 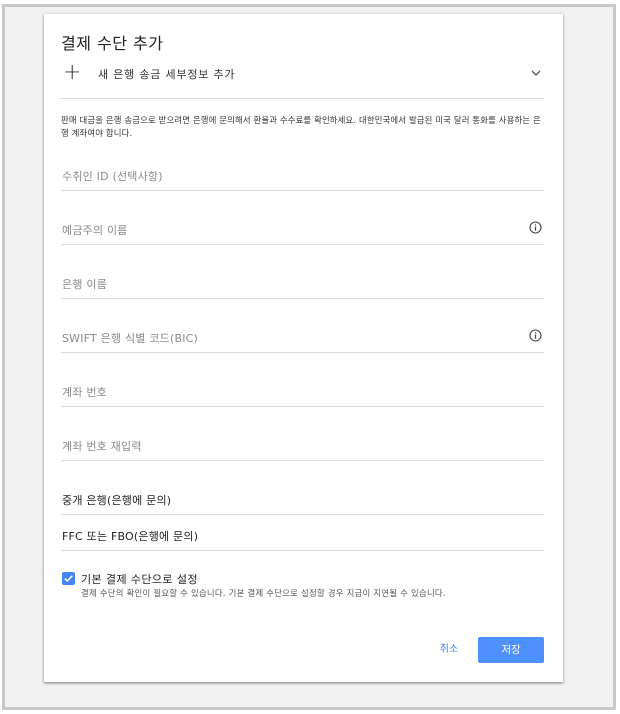 I want to click on account-number-confirm-field: 계좌 번호 재입력, so click(x=302, y=447).